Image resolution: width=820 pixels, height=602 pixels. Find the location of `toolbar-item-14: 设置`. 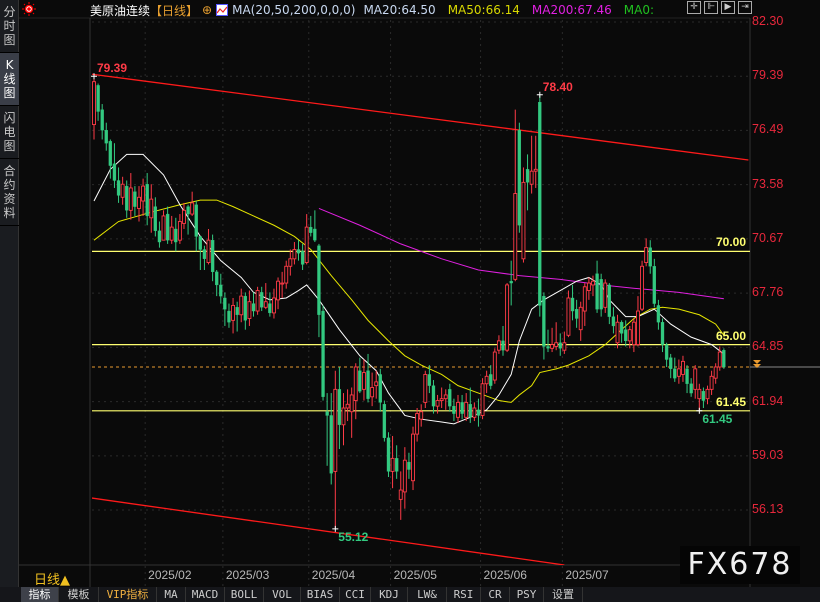

toolbar-item-14: 设置 is located at coordinates (563, 594).